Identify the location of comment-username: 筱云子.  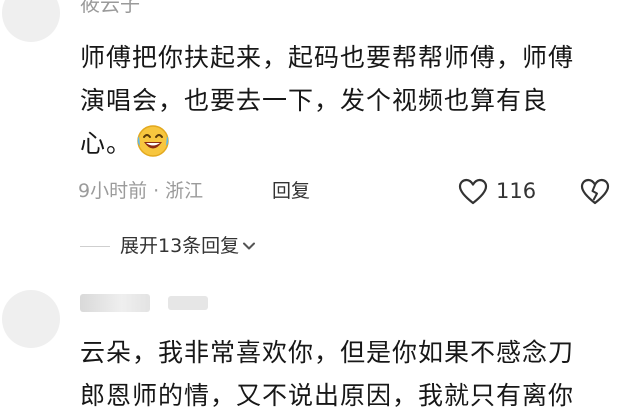
(110, 7).